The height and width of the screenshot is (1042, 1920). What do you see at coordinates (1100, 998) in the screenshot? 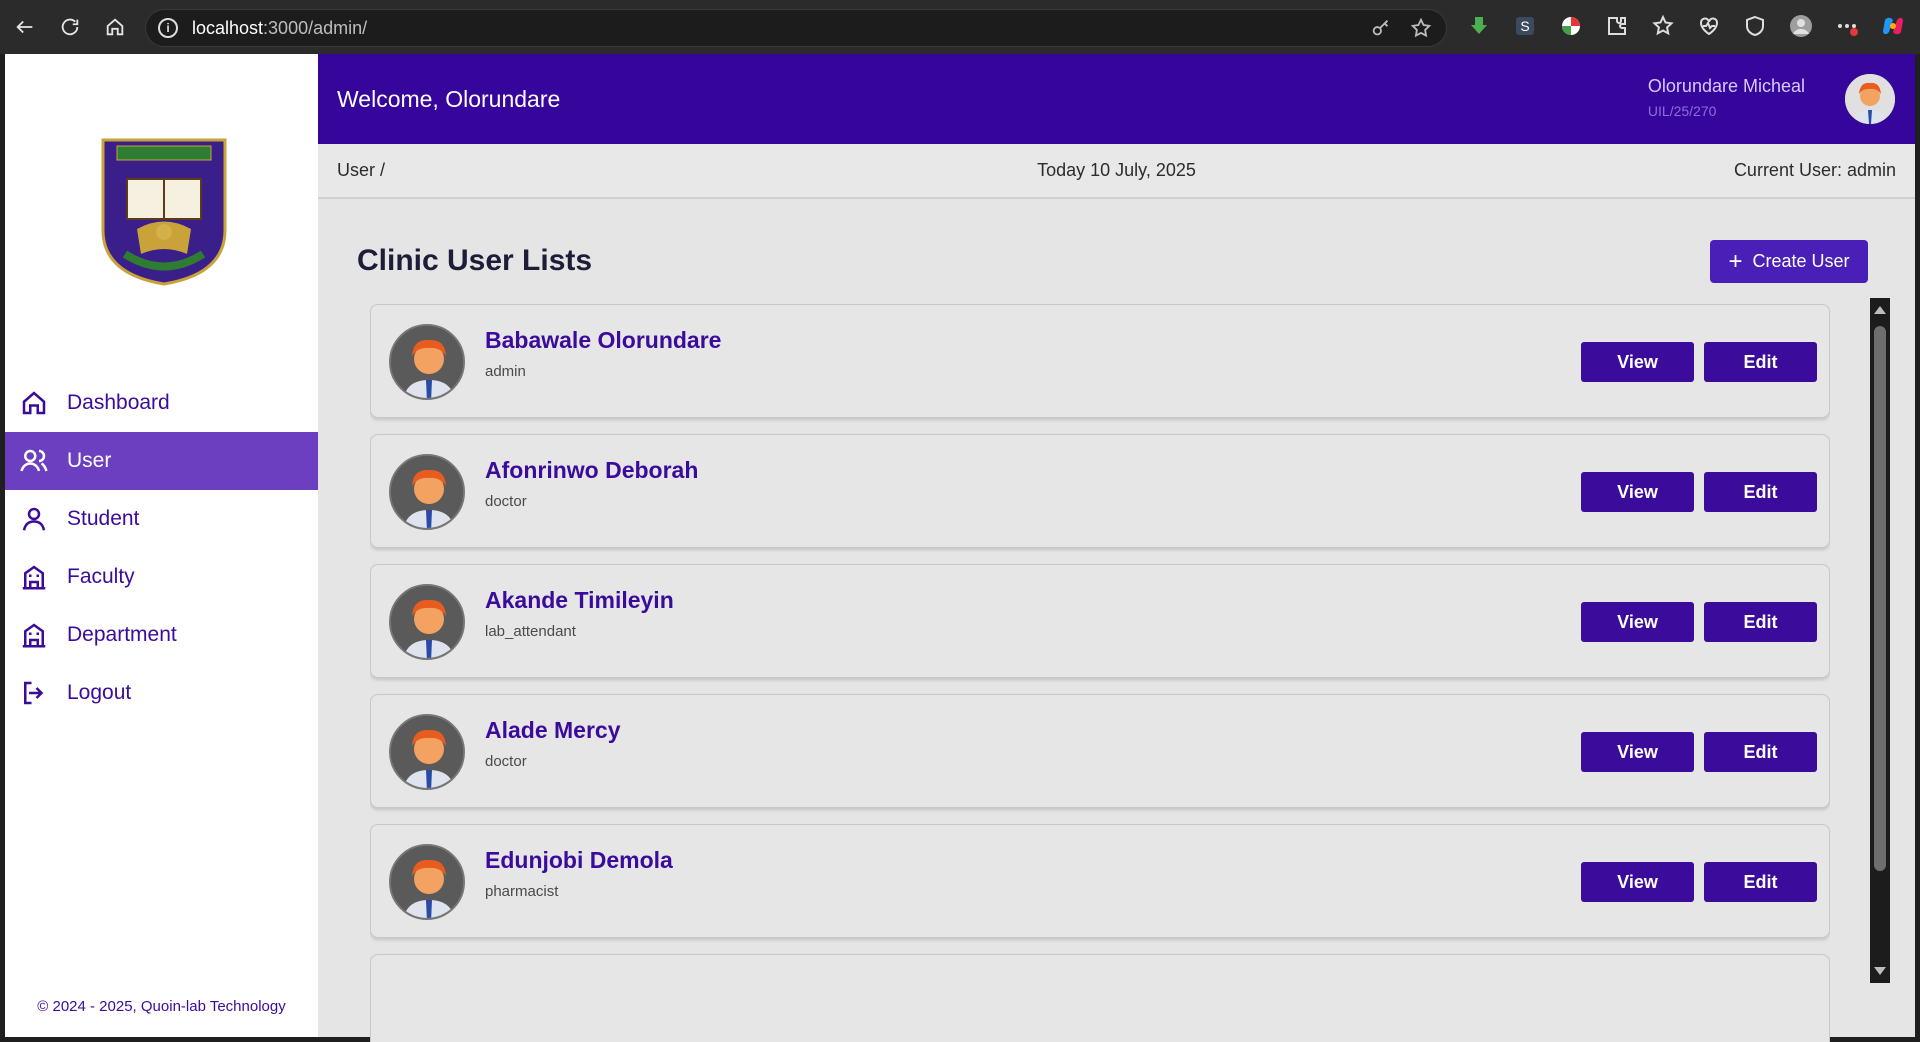
I see `list-item-partial` at bounding box center [1100, 998].